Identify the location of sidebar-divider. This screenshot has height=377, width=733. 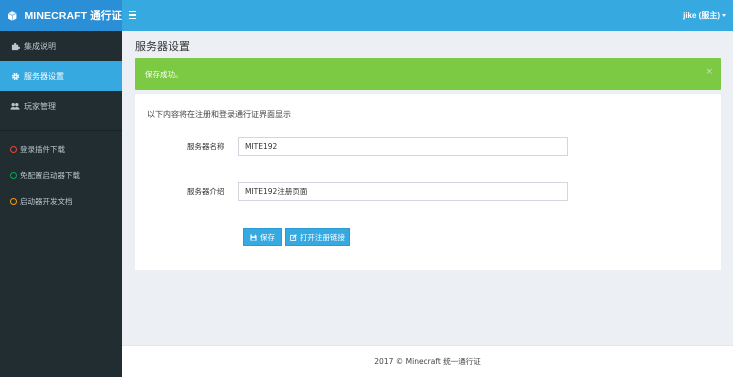
(61, 130).